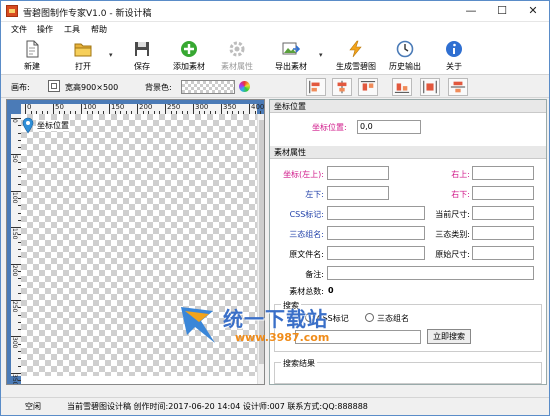  Describe the element at coordinates (368, 87) in the screenshot. I see `align-top-icon` at that location.